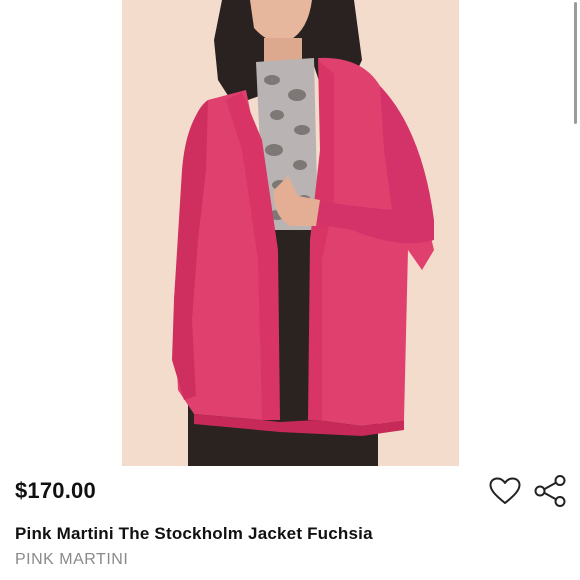  I want to click on like-button, so click(505, 493).